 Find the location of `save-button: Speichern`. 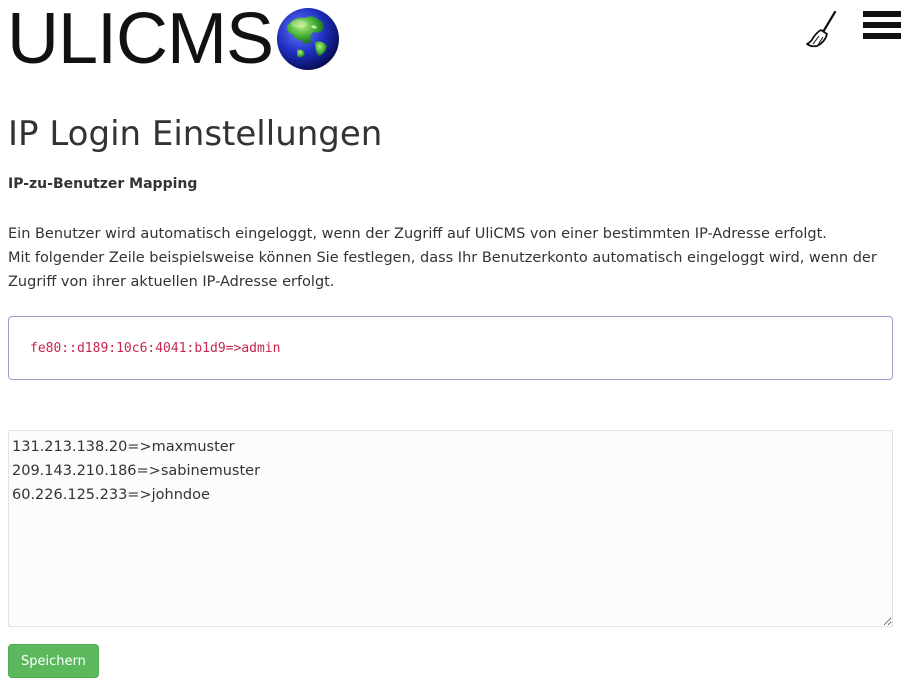

save-button: Speichern is located at coordinates (53, 661).